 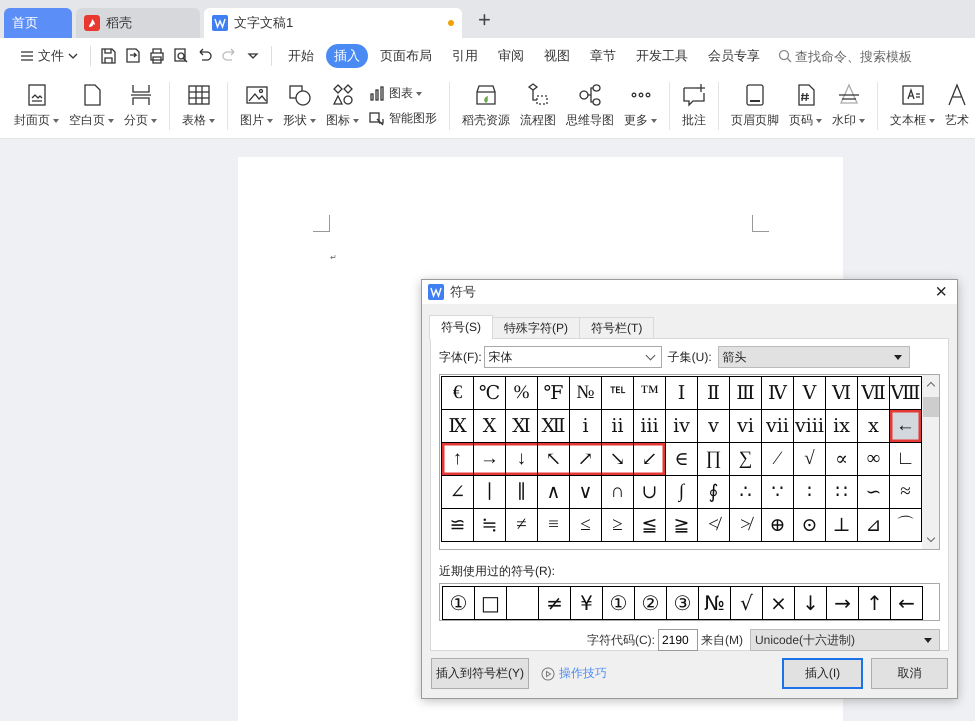 I want to click on ribbon-tab: 引用, so click(x=465, y=56).